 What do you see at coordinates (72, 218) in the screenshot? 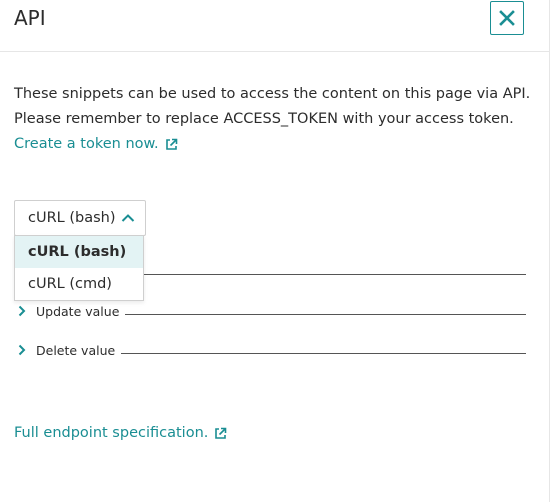
I see `select-value: cURL (bash)` at bounding box center [72, 218].